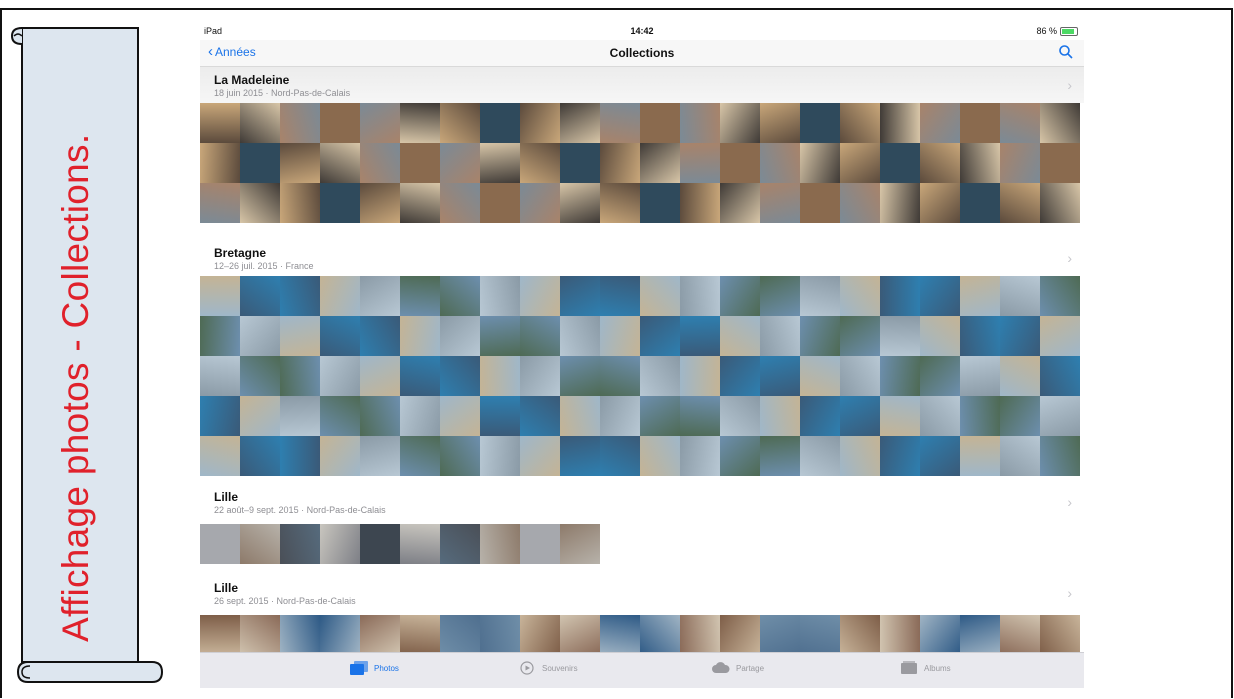 The image size is (1234, 699). Describe the element at coordinates (925, 668) in the screenshot. I see `tab-albums: Albums` at that location.